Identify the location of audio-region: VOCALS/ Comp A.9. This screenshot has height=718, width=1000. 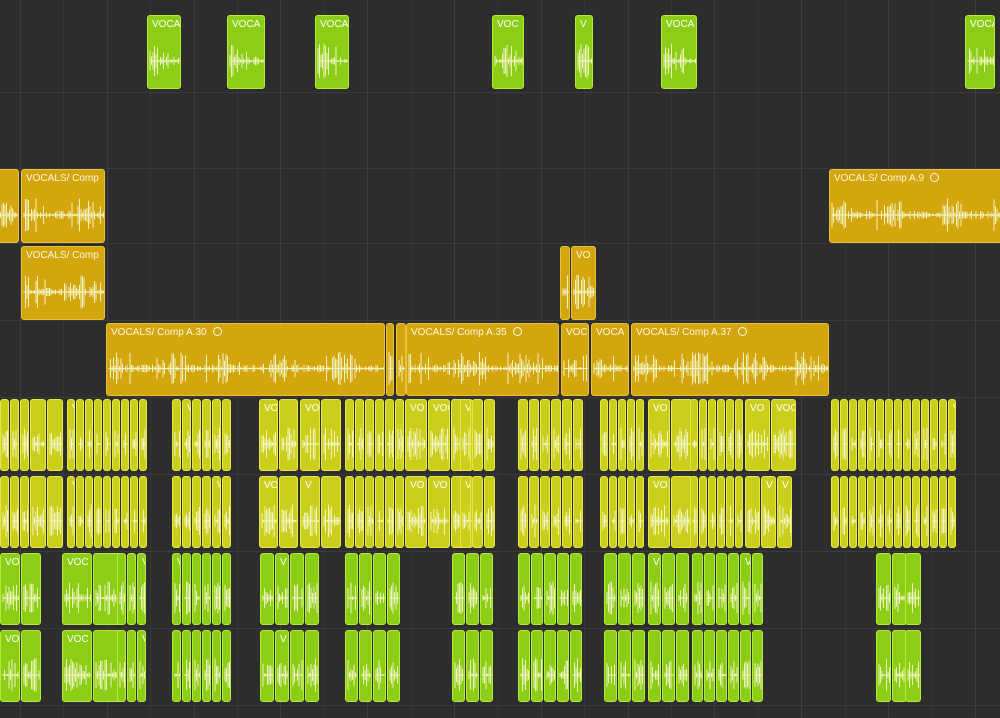
(914, 206).